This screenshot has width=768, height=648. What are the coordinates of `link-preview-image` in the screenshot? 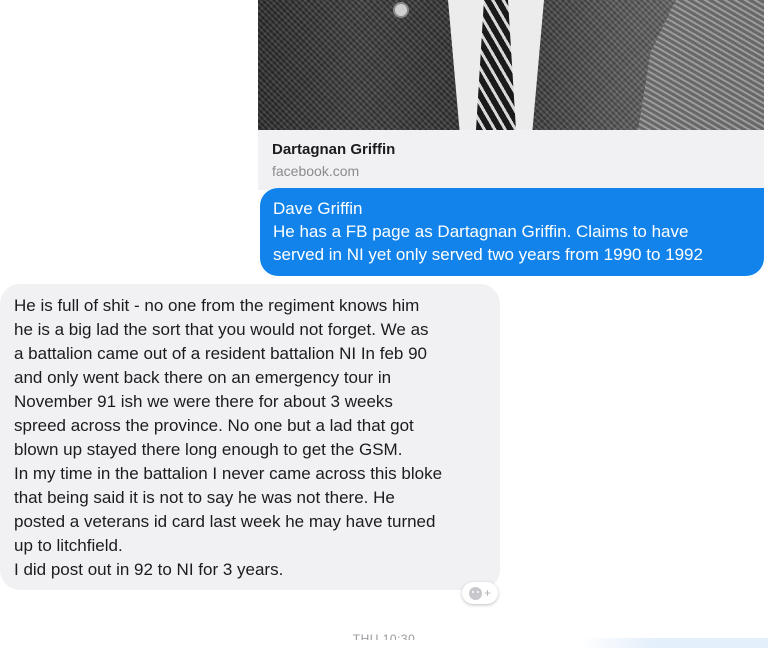 It's located at (511, 65).